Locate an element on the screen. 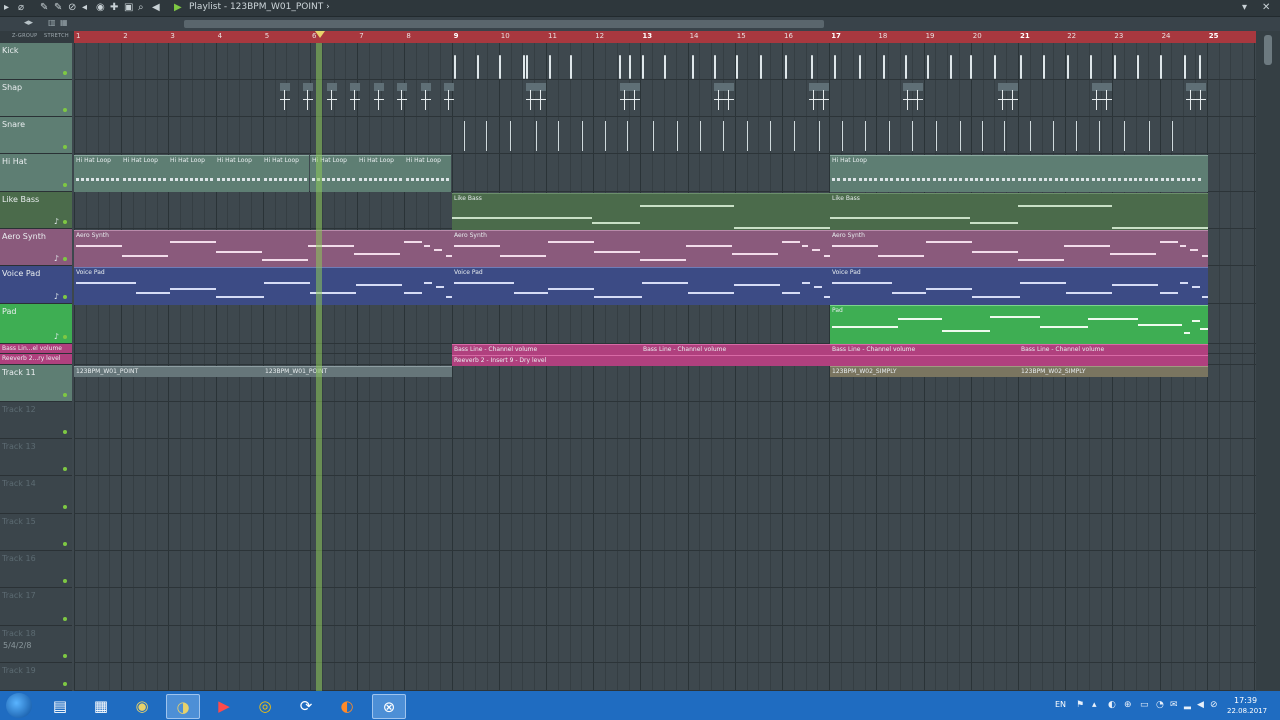 Image resolution: width=1280 pixels, height=720 pixels. tray-volume-icon: ◀ is located at coordinates (1200, 705).